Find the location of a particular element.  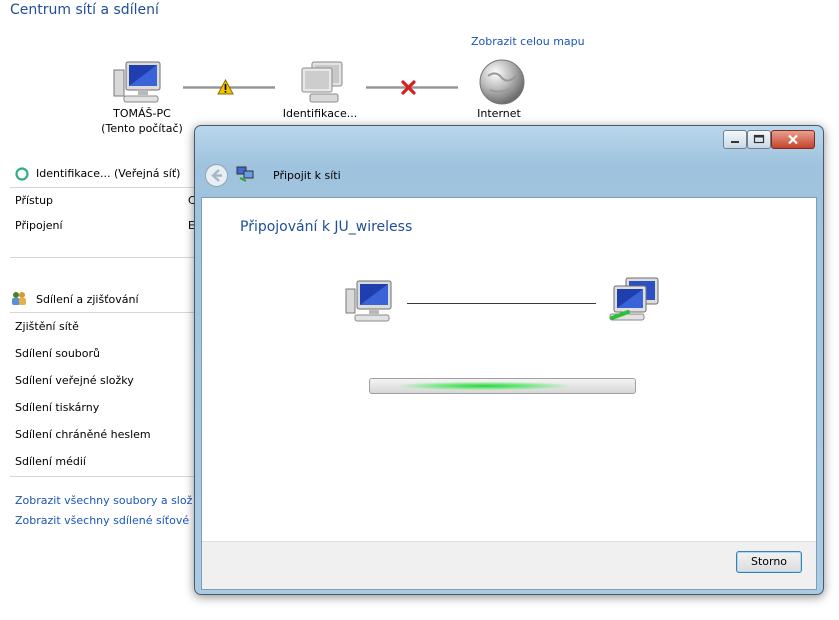

internet-label: Internet is located at coordinates (499, 113).